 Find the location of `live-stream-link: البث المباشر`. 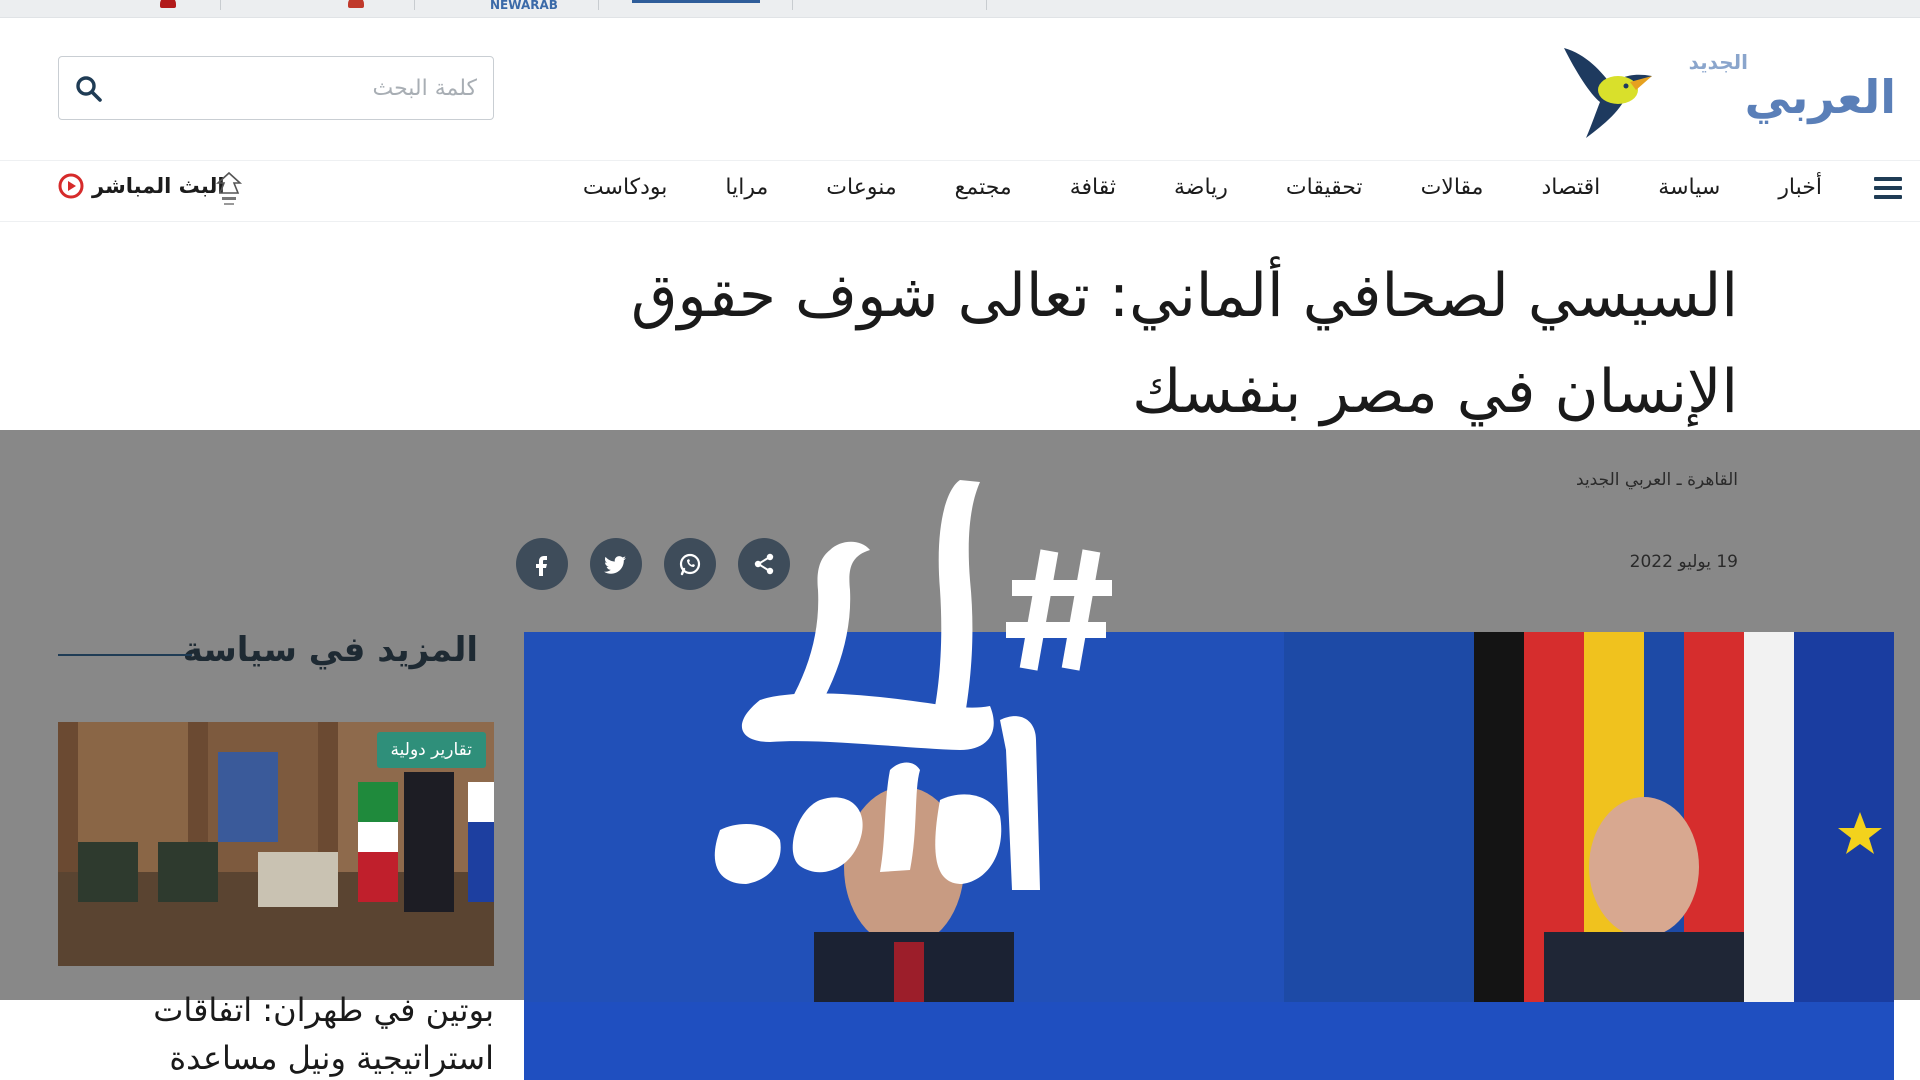

live-stream-link: البث المباشر is located at coordinates (150, 188).